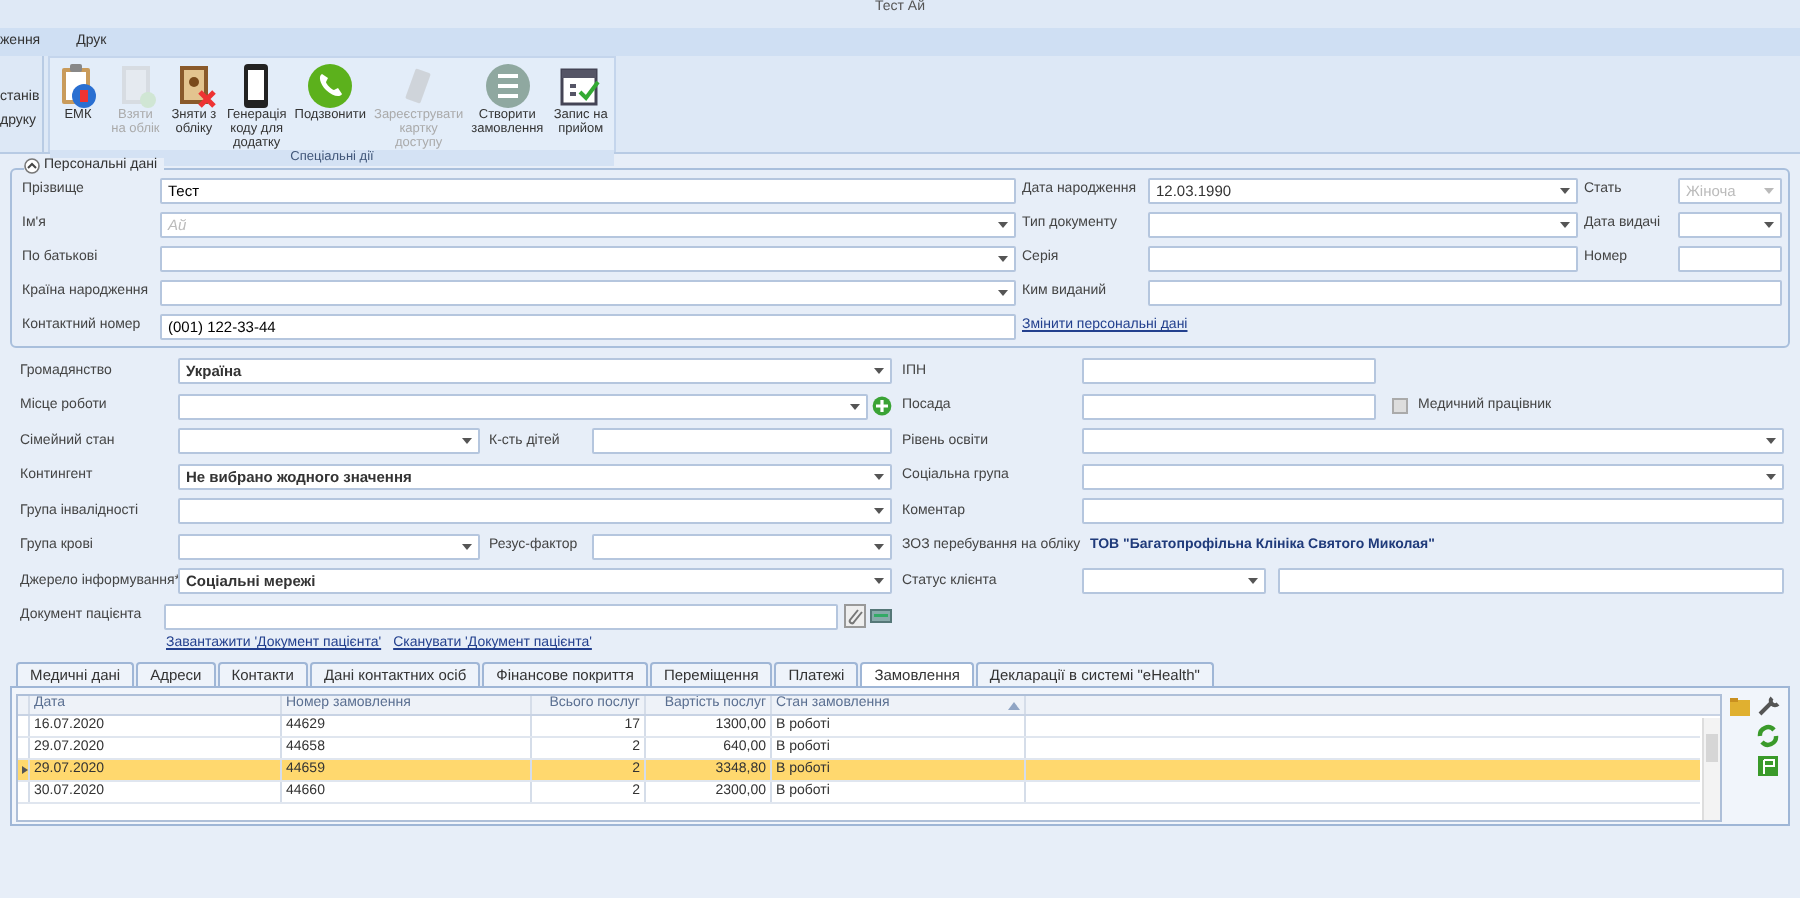 The image size is (1800, 898). Describe the element at coordinates (1768, 736) in the screenshot. I see `refresh-icon` at that location.